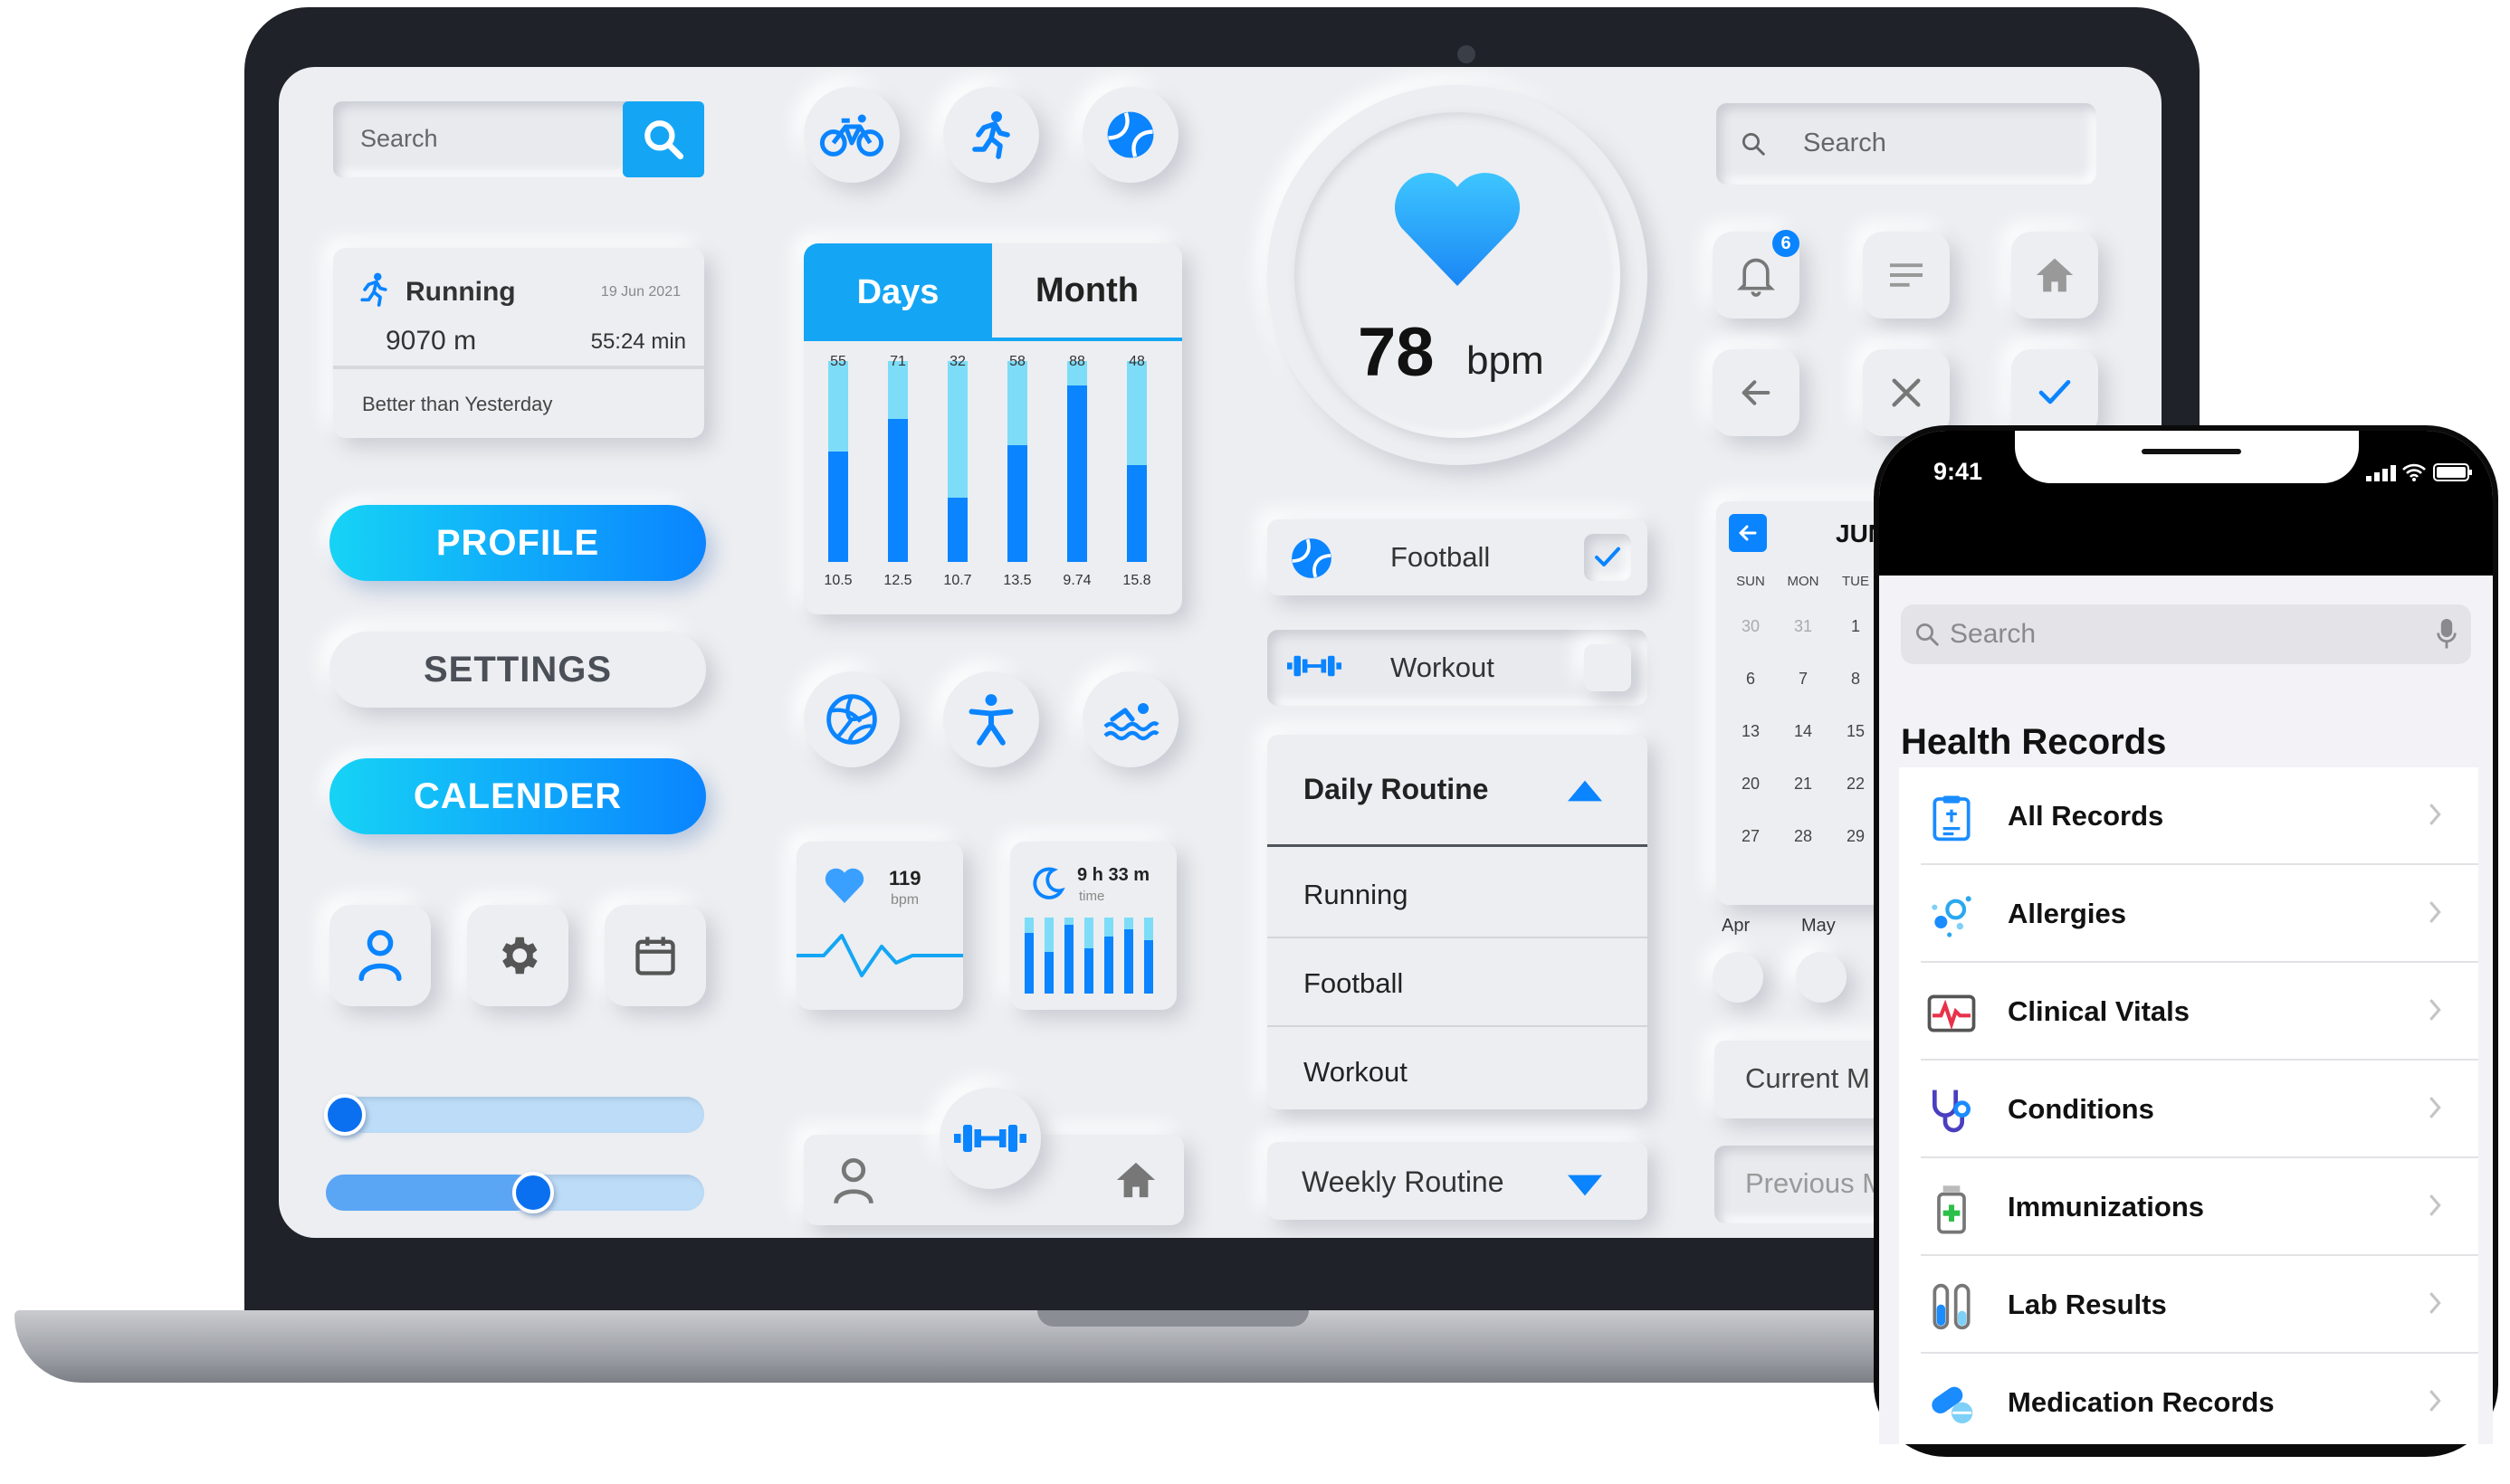 The image size is (2510, 1484). I want to click on daily-routine-header: Daily Routine, so click(1457, 791).